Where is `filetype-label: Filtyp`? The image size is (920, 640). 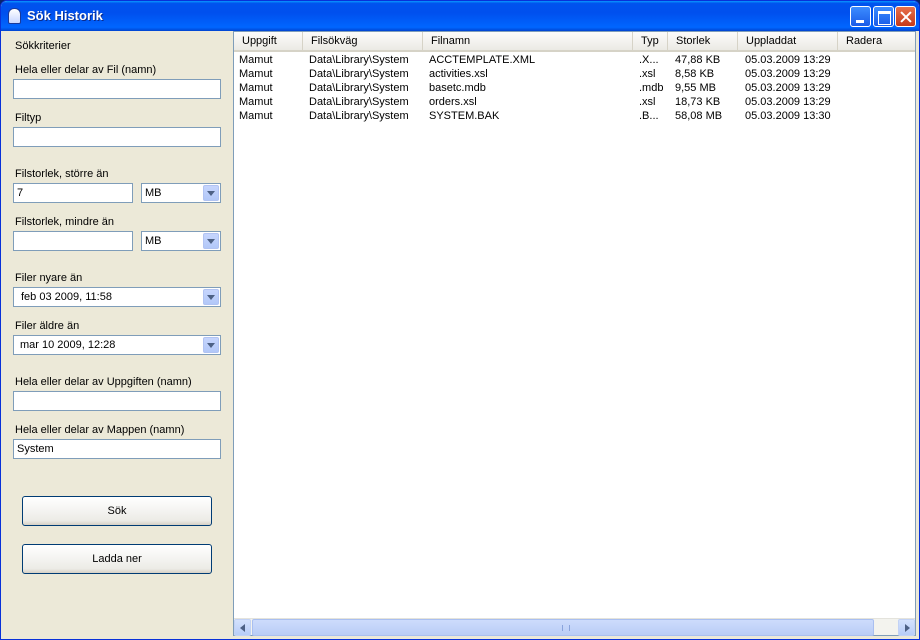 filetype-label: Filtyp is located at coordinates (28, 118).